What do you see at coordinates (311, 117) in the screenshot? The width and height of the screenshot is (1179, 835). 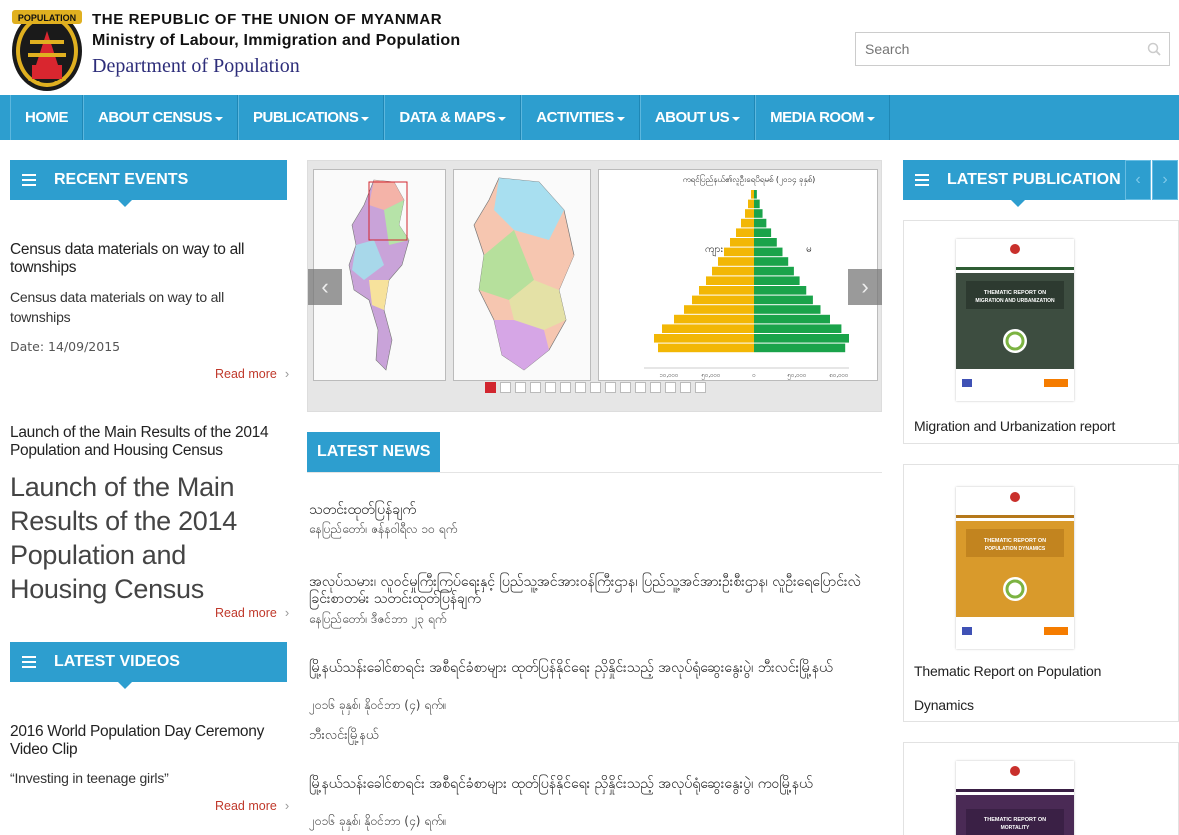 I see `nav-publications: PUBLICATIONS` at bounding box center [311, 117].